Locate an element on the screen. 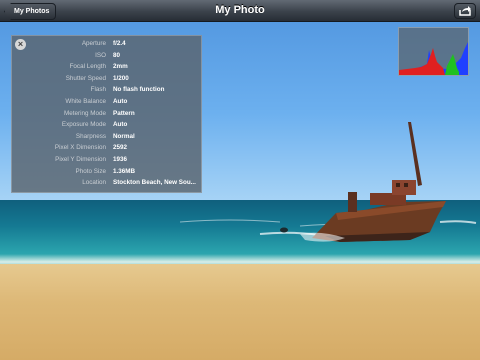  exif-row-photo-size: Photo Size 1.36MB is located at coordinates (106, 171).